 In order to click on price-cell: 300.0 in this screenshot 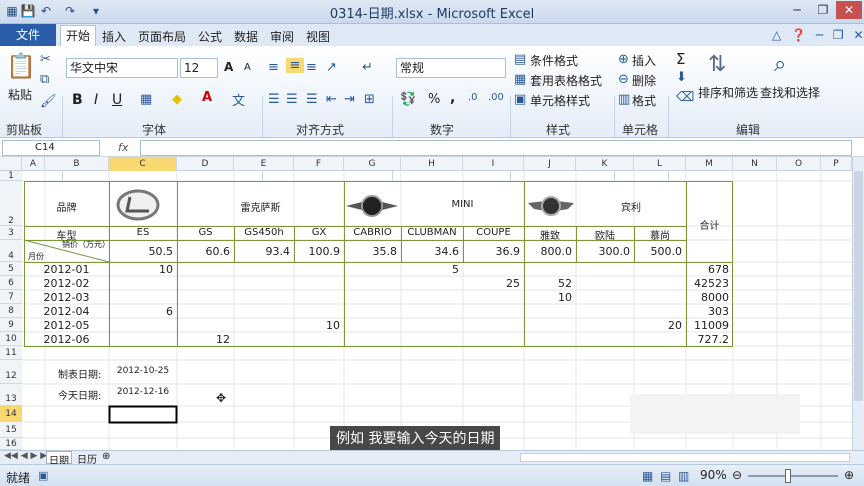, I will do `click(601, 251)`.